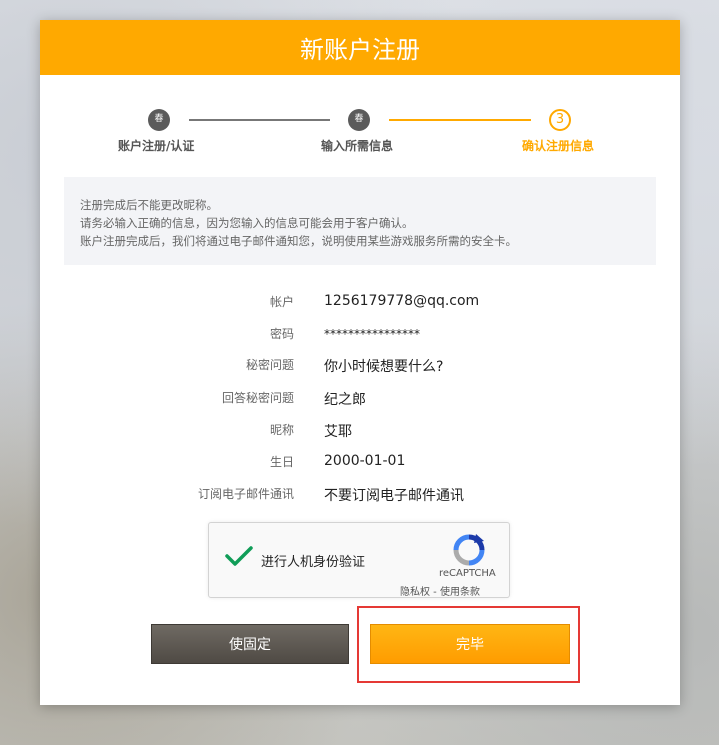 The image size is (719, 745). I want to click on field-label: 帐户, so click(281, 302).